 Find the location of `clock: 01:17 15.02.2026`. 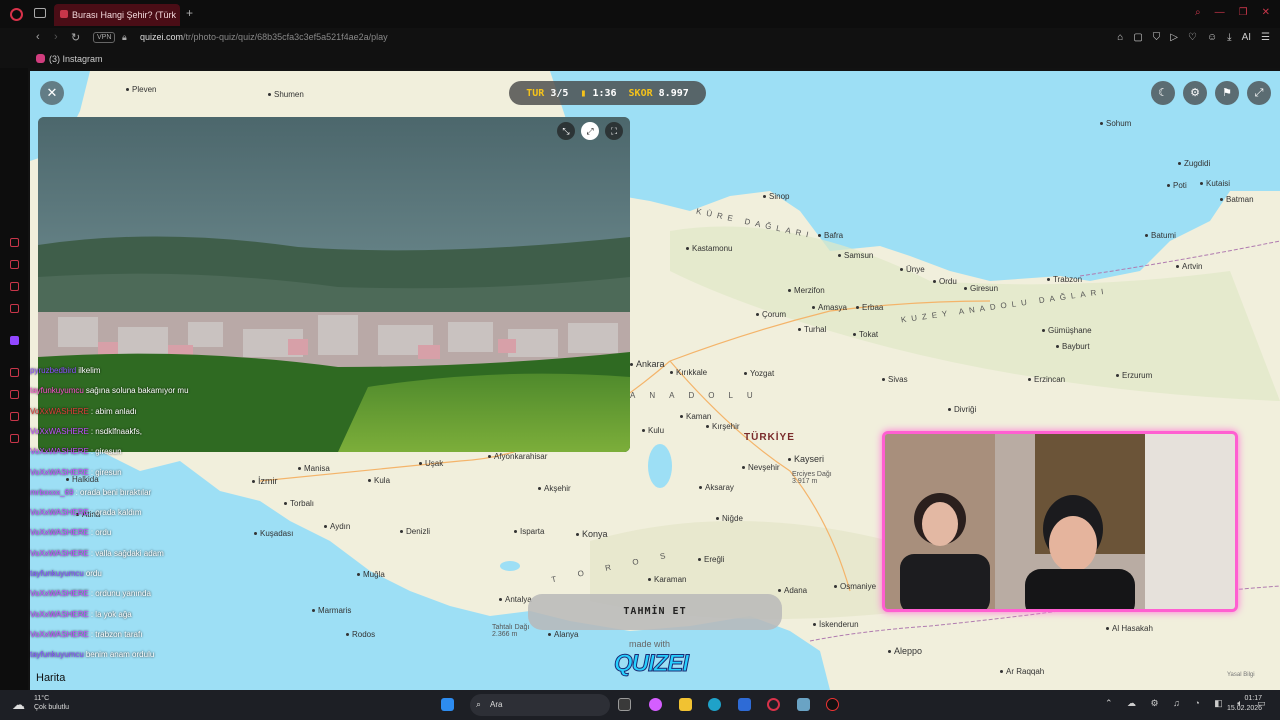

clock: 01:17 15.02.2026 is located at coordinates (1244, 704).